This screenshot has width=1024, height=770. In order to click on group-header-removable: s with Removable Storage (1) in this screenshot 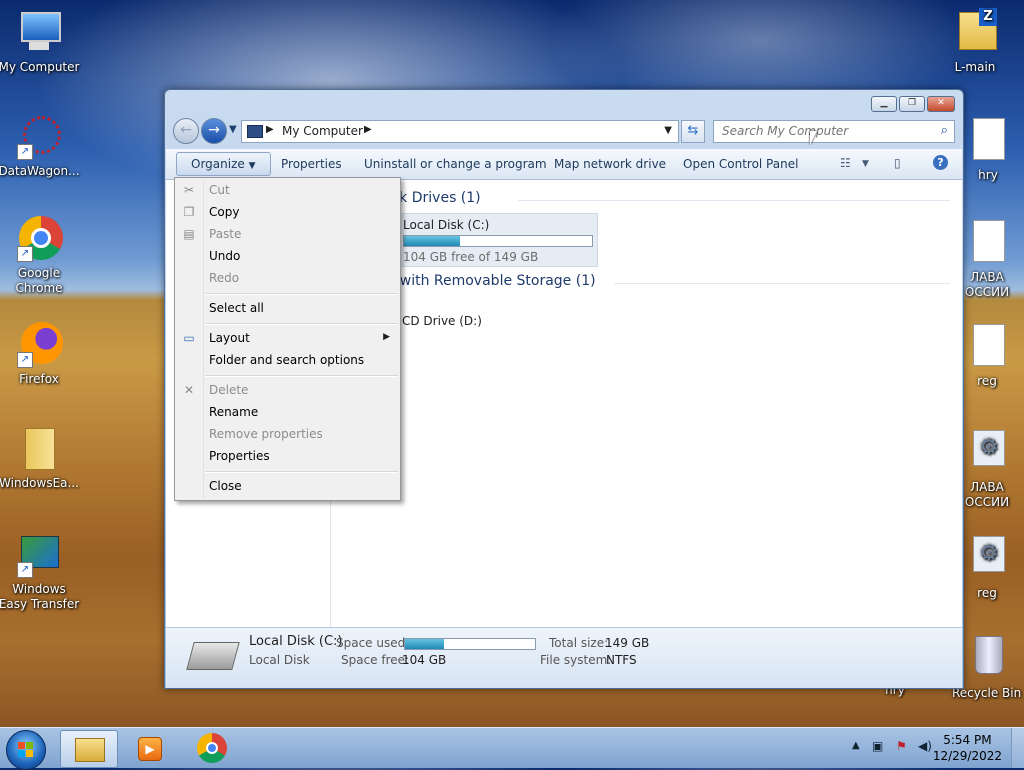, I will do `click(492, 281)`.